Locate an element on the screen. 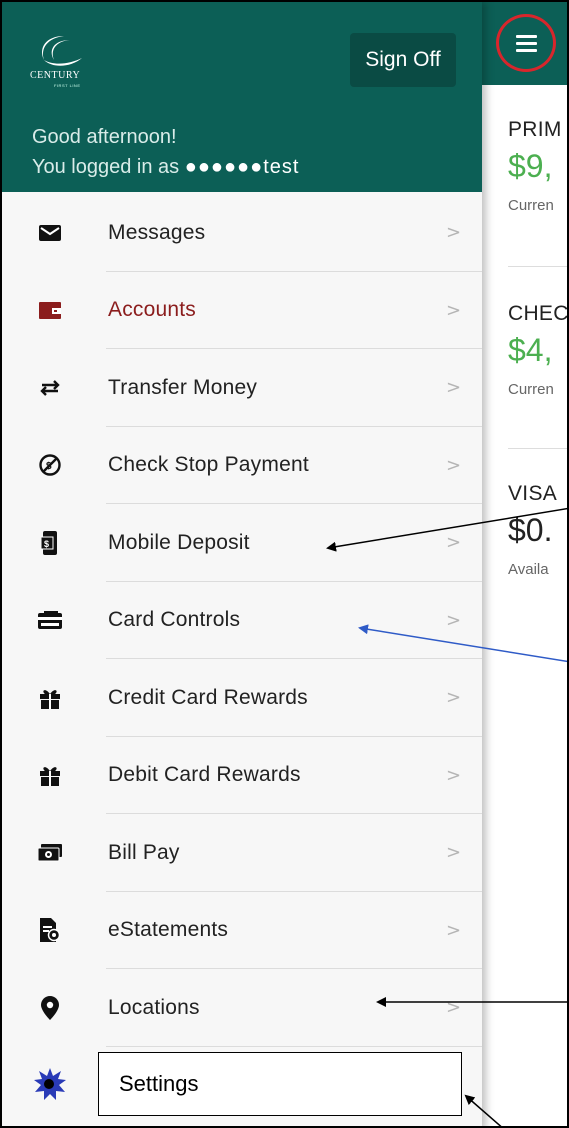  logo-subtext: FIRST LINE is located at coordinates (67, 85).